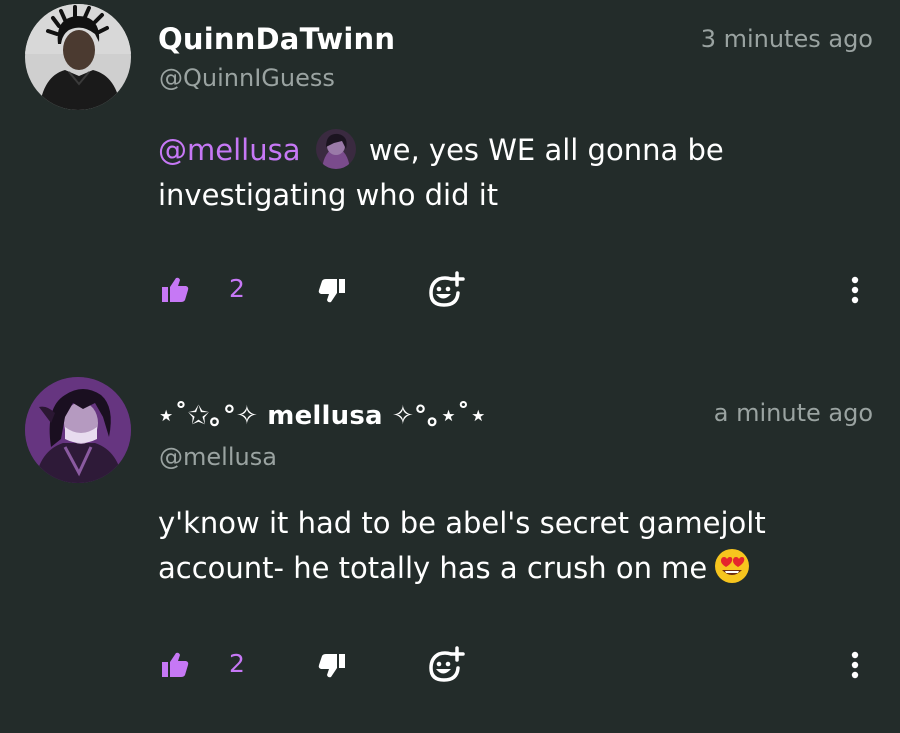 The width and height of the screenshot is (900, 733). What do you see at coordinates (433, 568) in the screenshot?
I see `comment-text-line: account- he totally has a crush on me` at bounding box center [433, 568].